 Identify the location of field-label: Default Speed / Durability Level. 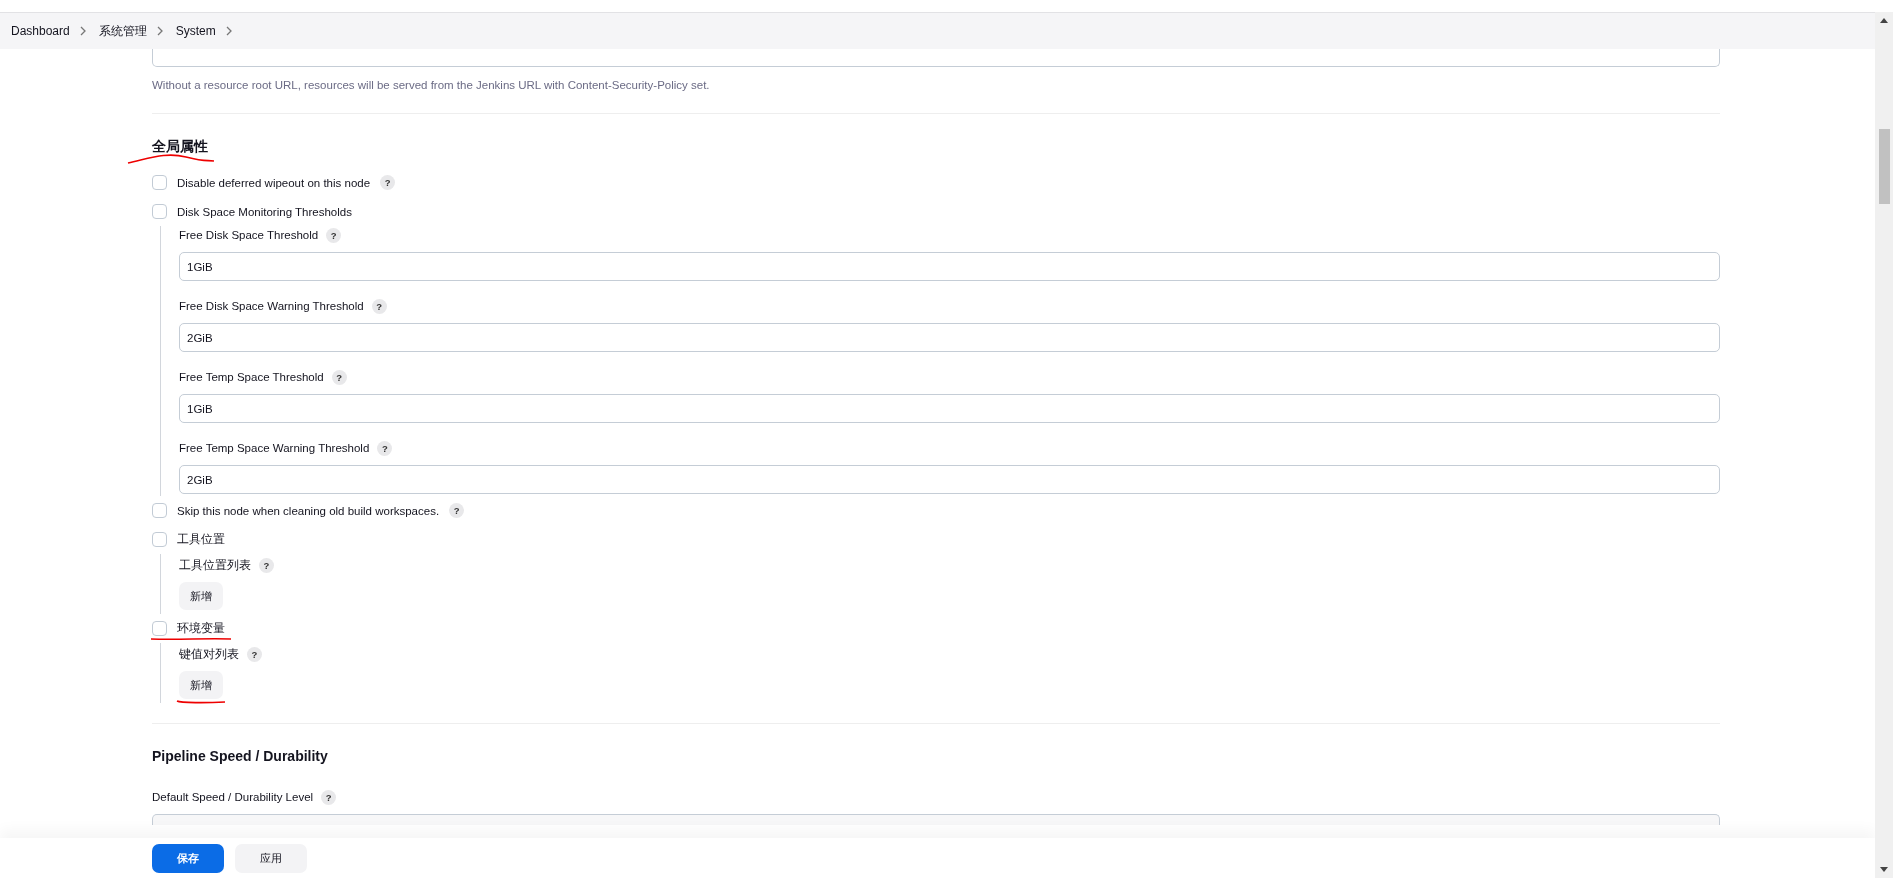
(233, 797).